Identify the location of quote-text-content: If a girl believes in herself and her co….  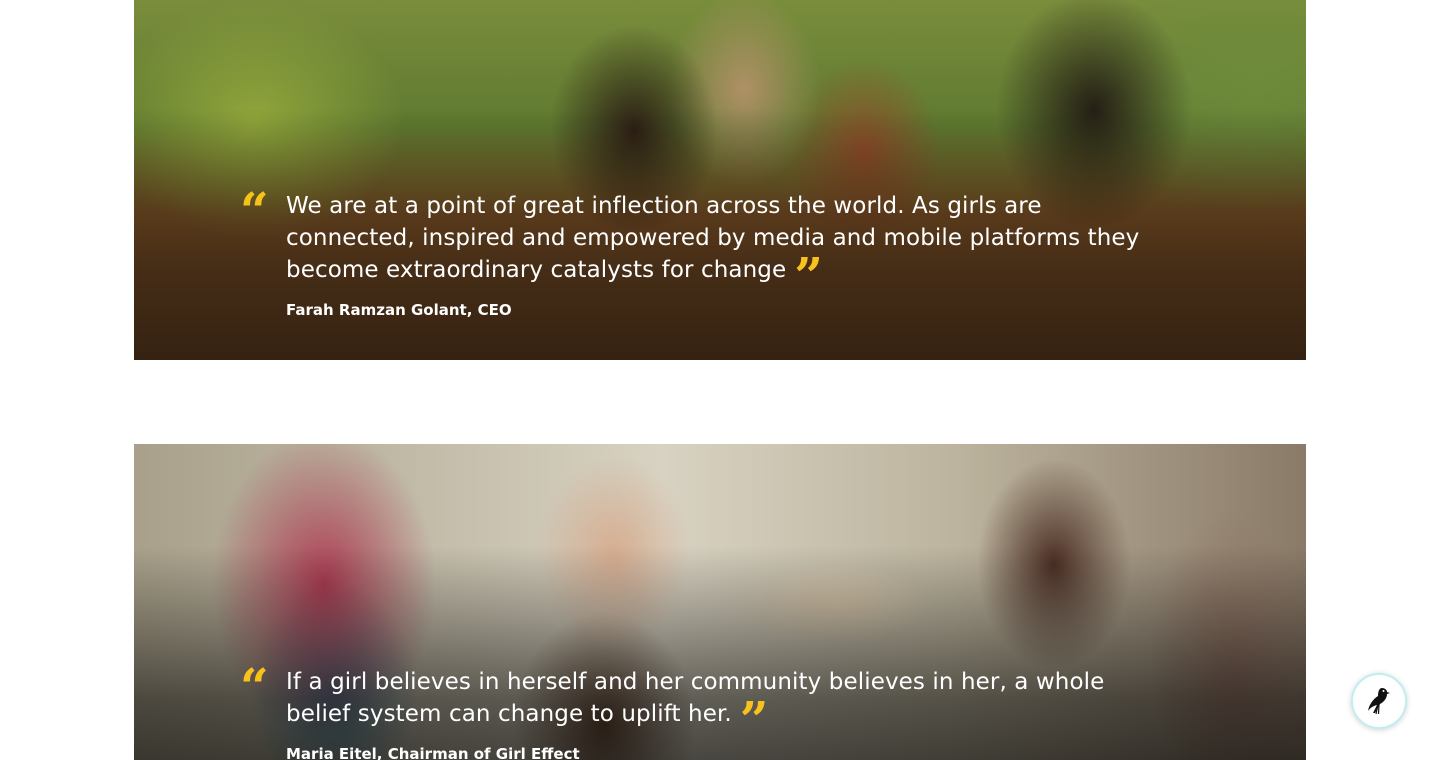
(695, 698).